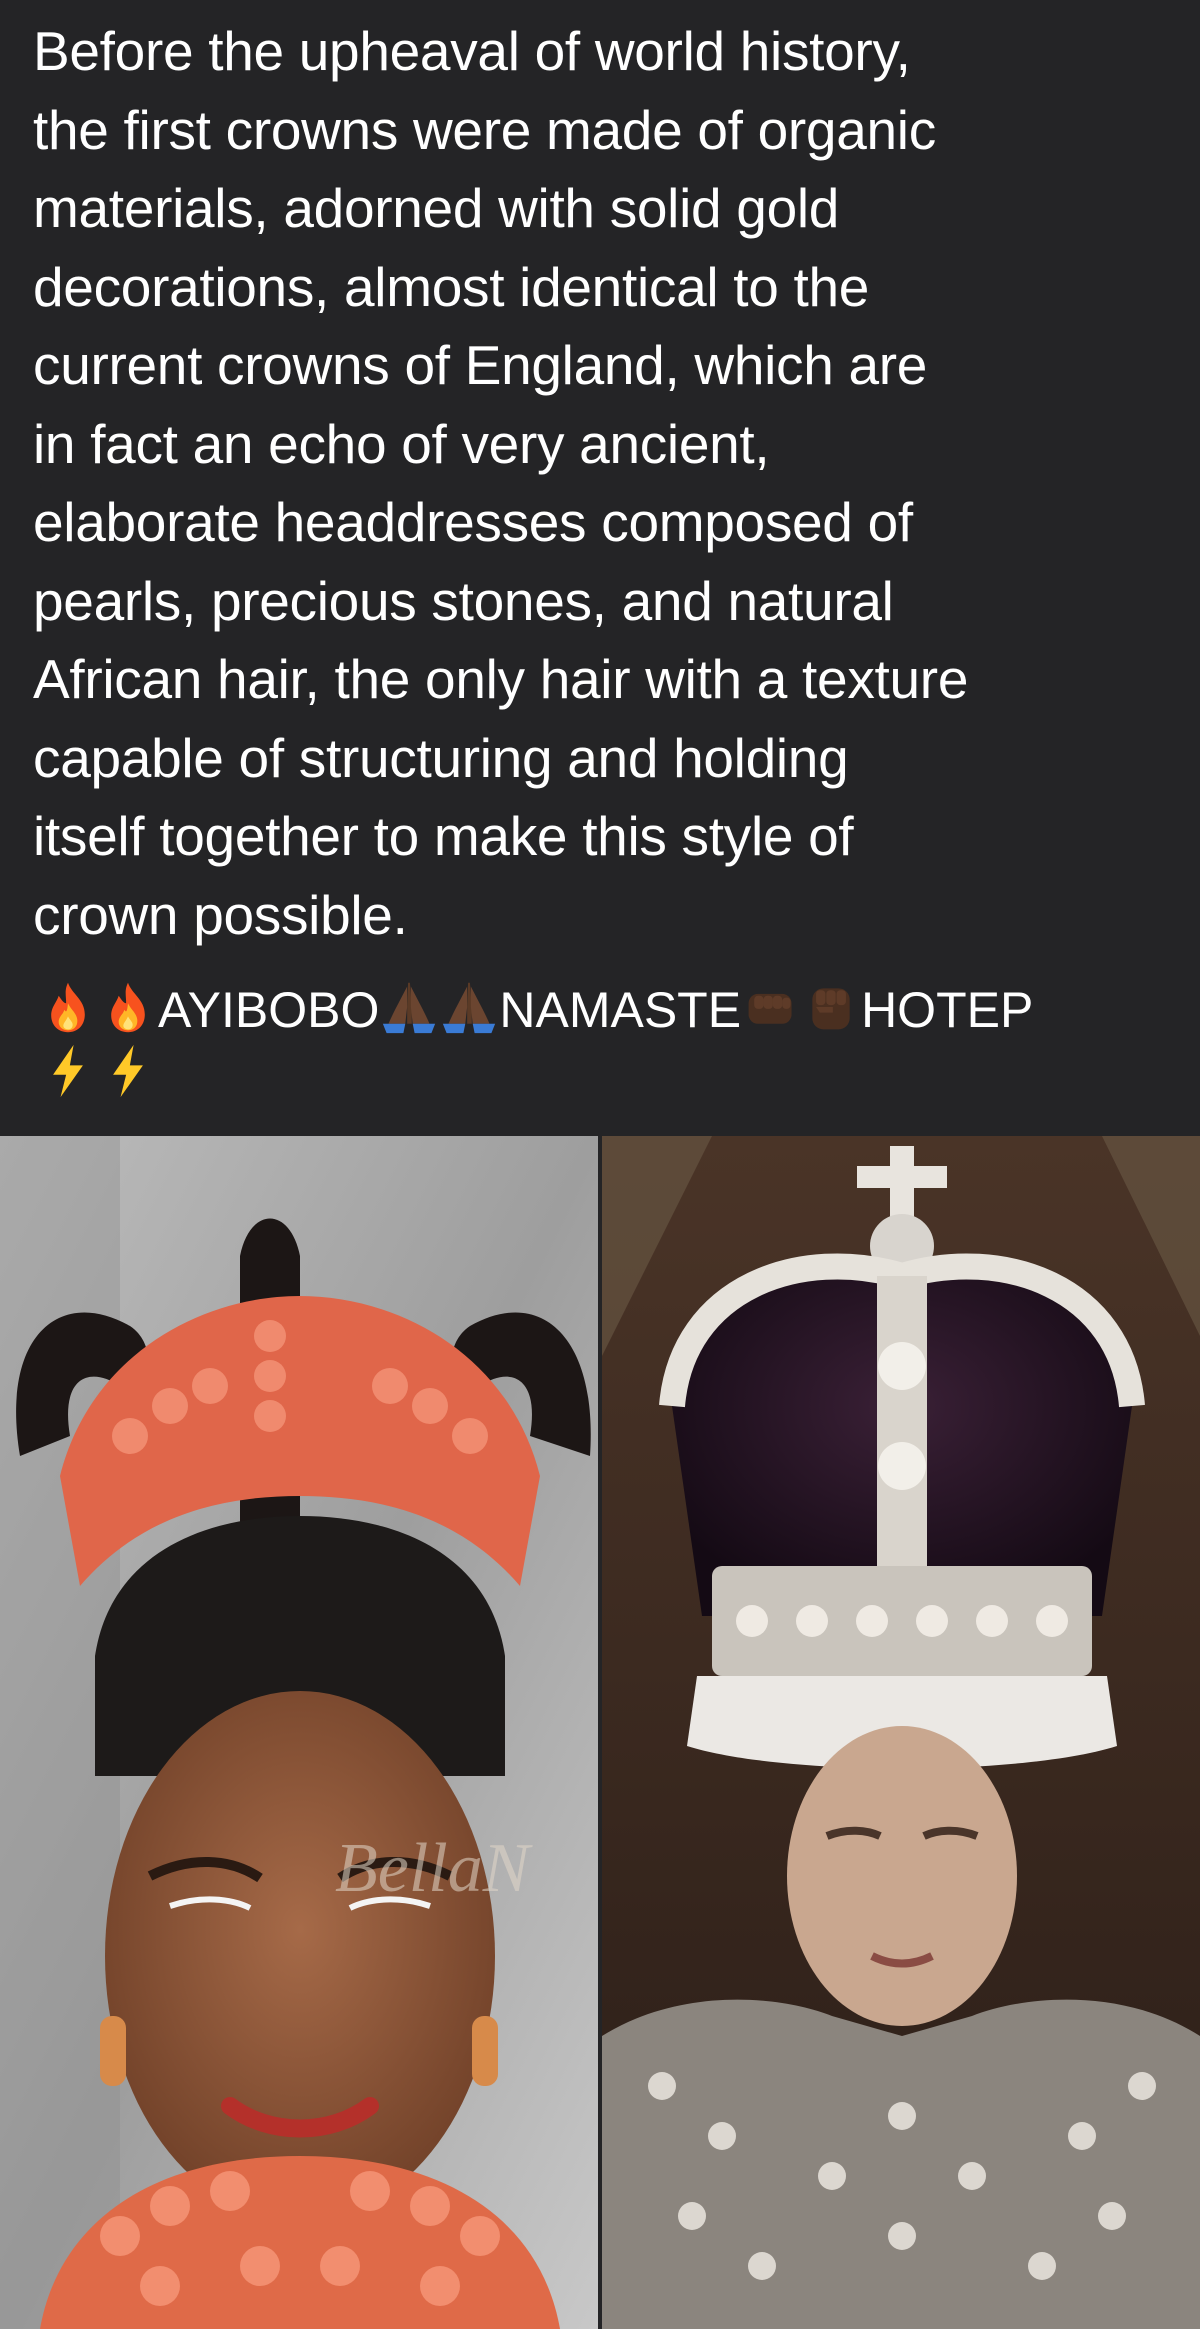 This screenshot has height=2329, width=1200. I want to click on raised-fist-icon, so click(831, 1007).